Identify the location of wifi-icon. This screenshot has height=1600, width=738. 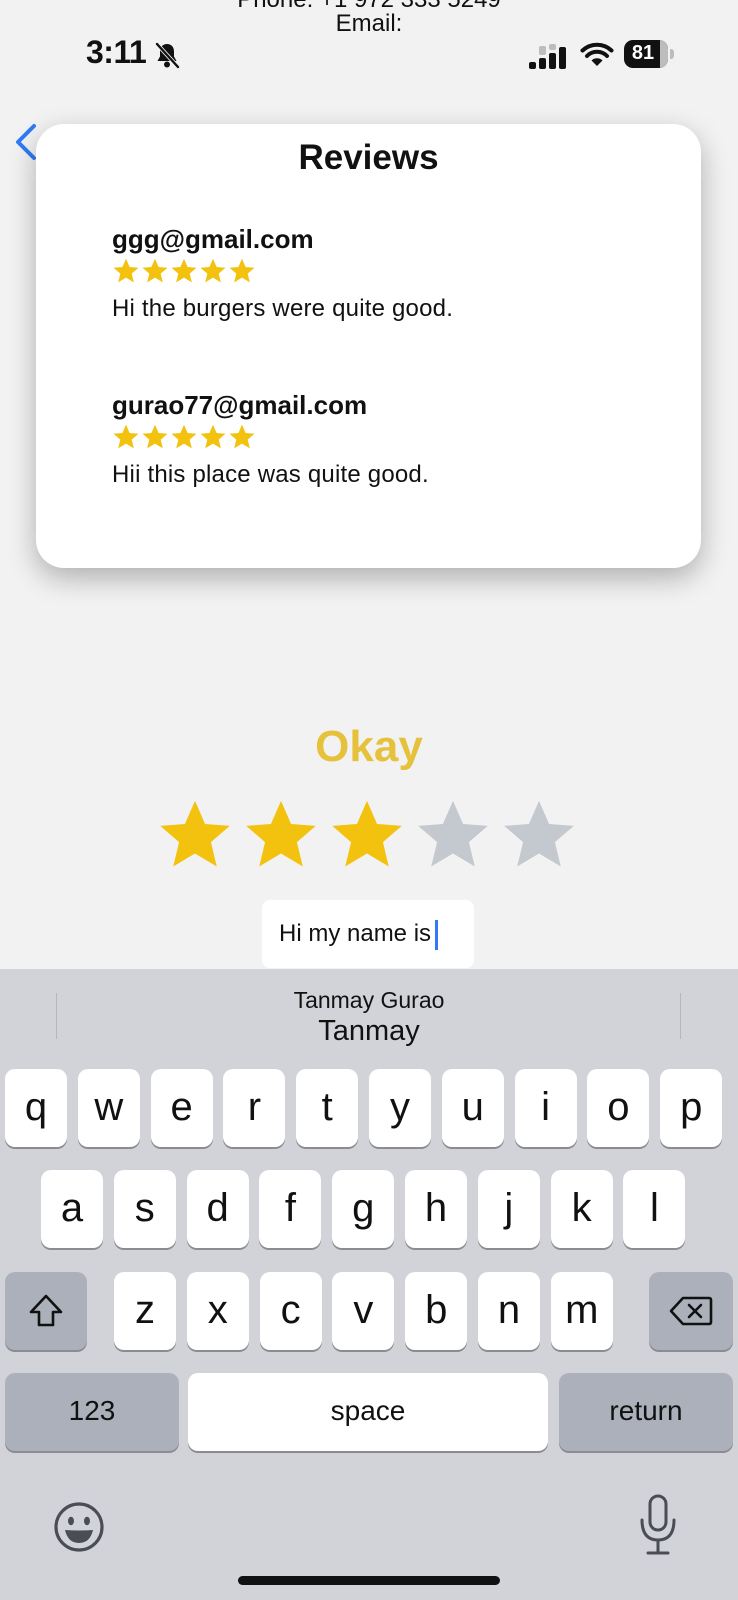
(597, 54).